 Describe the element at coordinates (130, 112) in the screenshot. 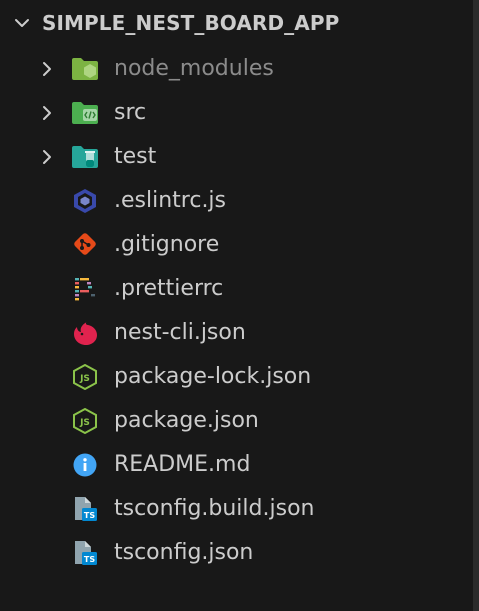

I see `item-label: src` at that location.